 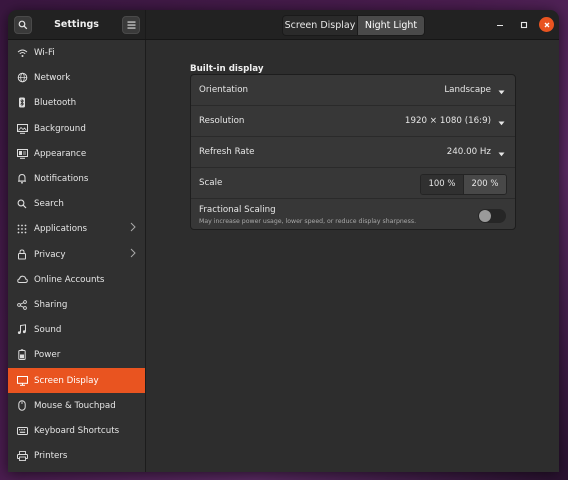 What do you see at coordinates (22, 78) in the screenshot?
I see `network-icon` at bounding box center [22, 78].